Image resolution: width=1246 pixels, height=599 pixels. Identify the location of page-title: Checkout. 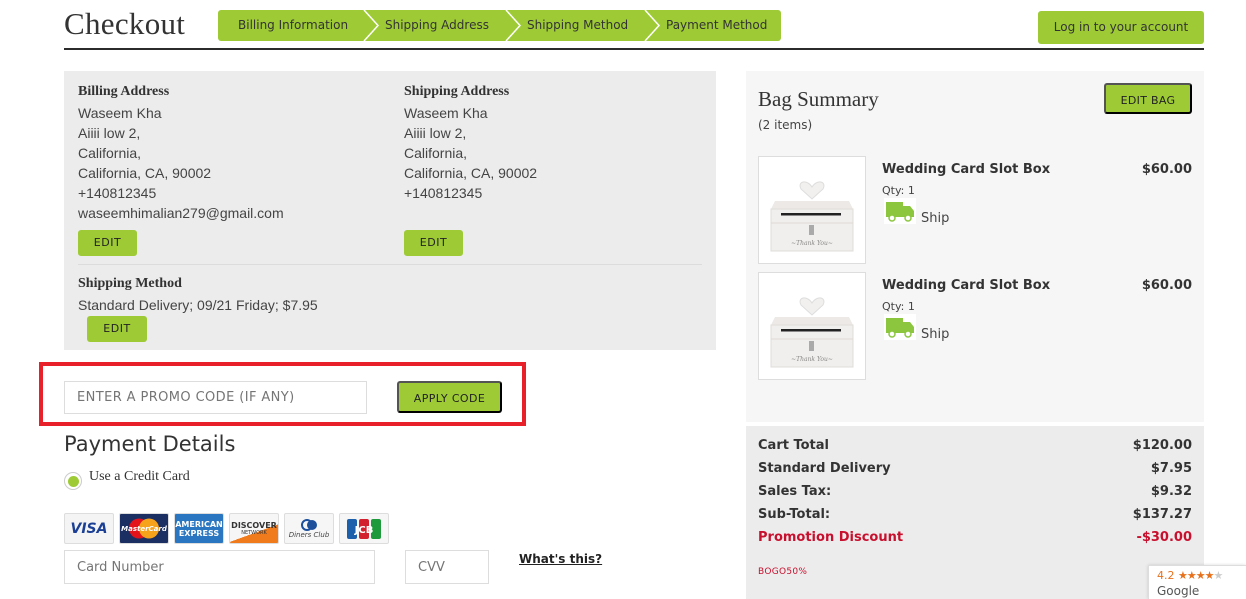
(125, 23).